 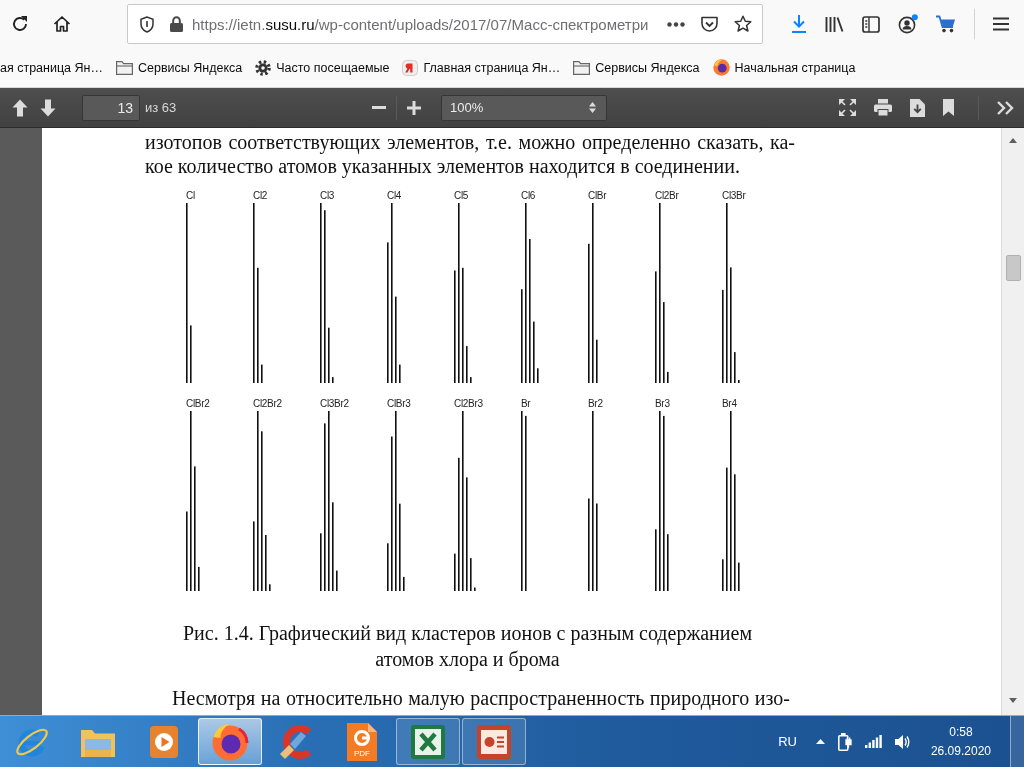 I want to click on url-field: https://ietn.susu.ru/wp-content/uploads/2017/07/Масс-спектрометри, so click(x=420, y=24).